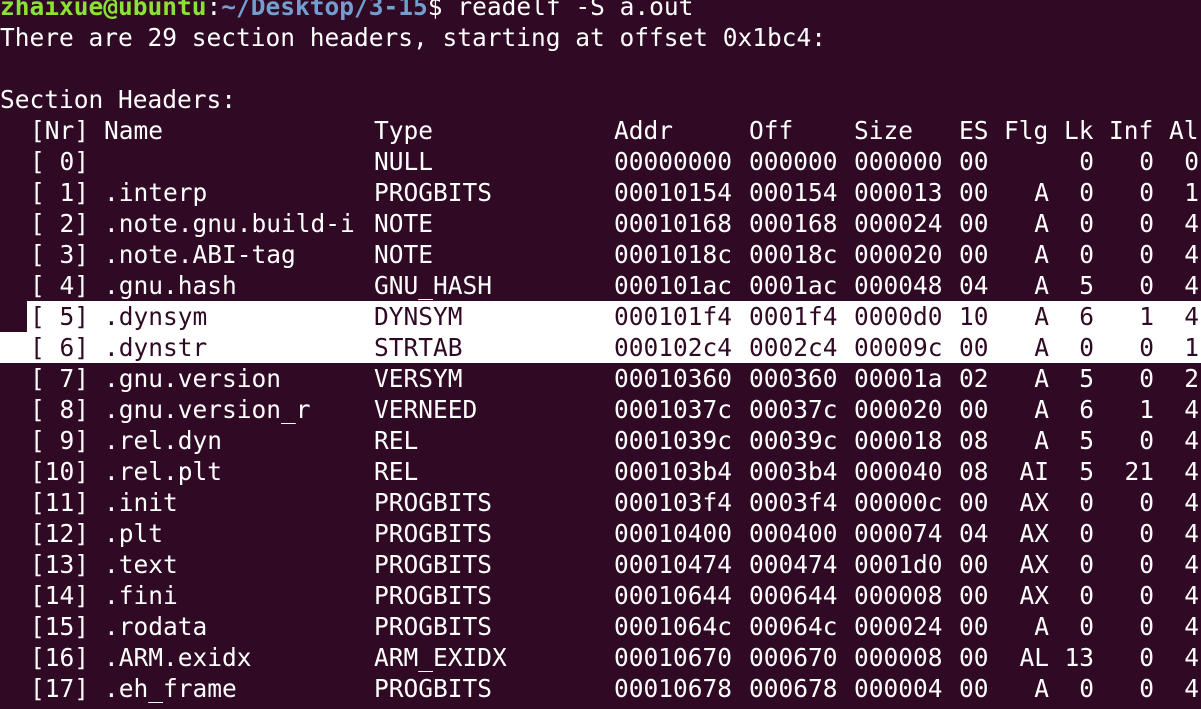 The image size is (1201, 709). What do you see at coordinates (60, 347) in the screenshot?
I see `cell-nr: [ 6]` at bounding box center [60, 347].